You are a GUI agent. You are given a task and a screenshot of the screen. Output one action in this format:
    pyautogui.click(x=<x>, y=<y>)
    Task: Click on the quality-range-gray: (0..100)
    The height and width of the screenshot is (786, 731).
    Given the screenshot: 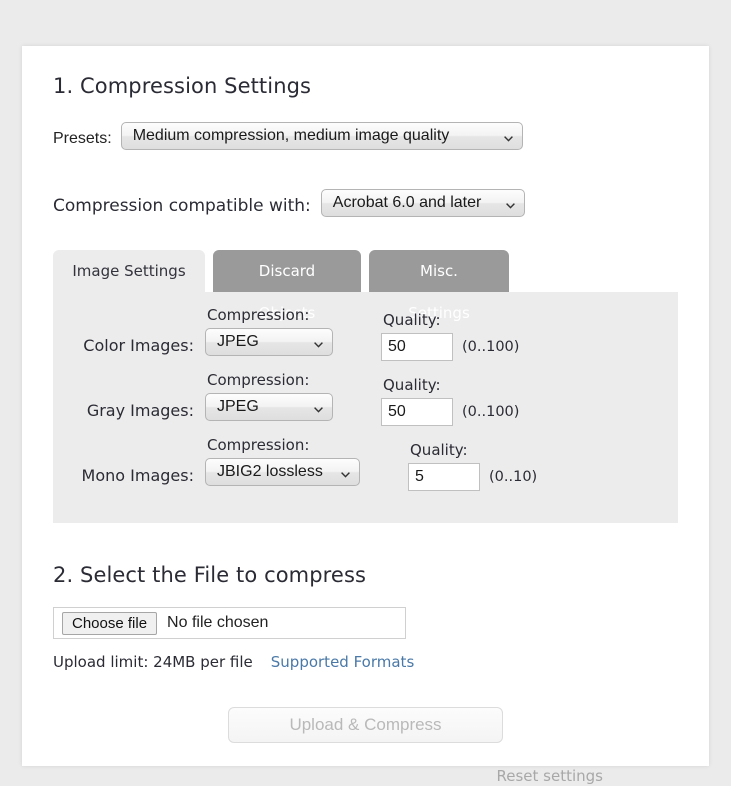 What is the action you would take?
    pyautogui.click(x=491, y=412)
    